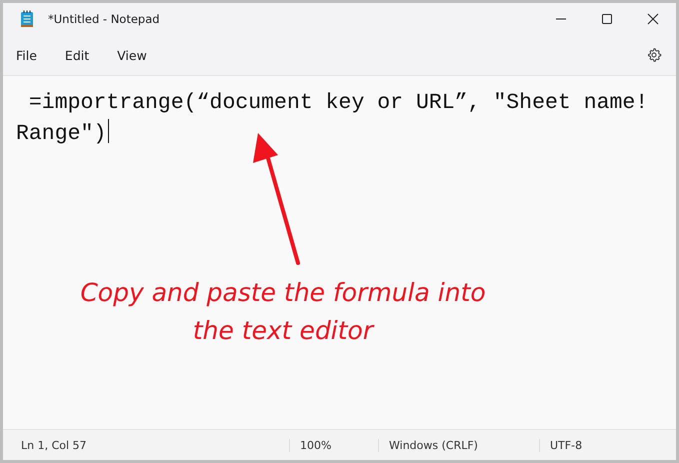  Describe the element at coordinates (333, 445) in the screenshot. I see `status-item: 100%` at that location.